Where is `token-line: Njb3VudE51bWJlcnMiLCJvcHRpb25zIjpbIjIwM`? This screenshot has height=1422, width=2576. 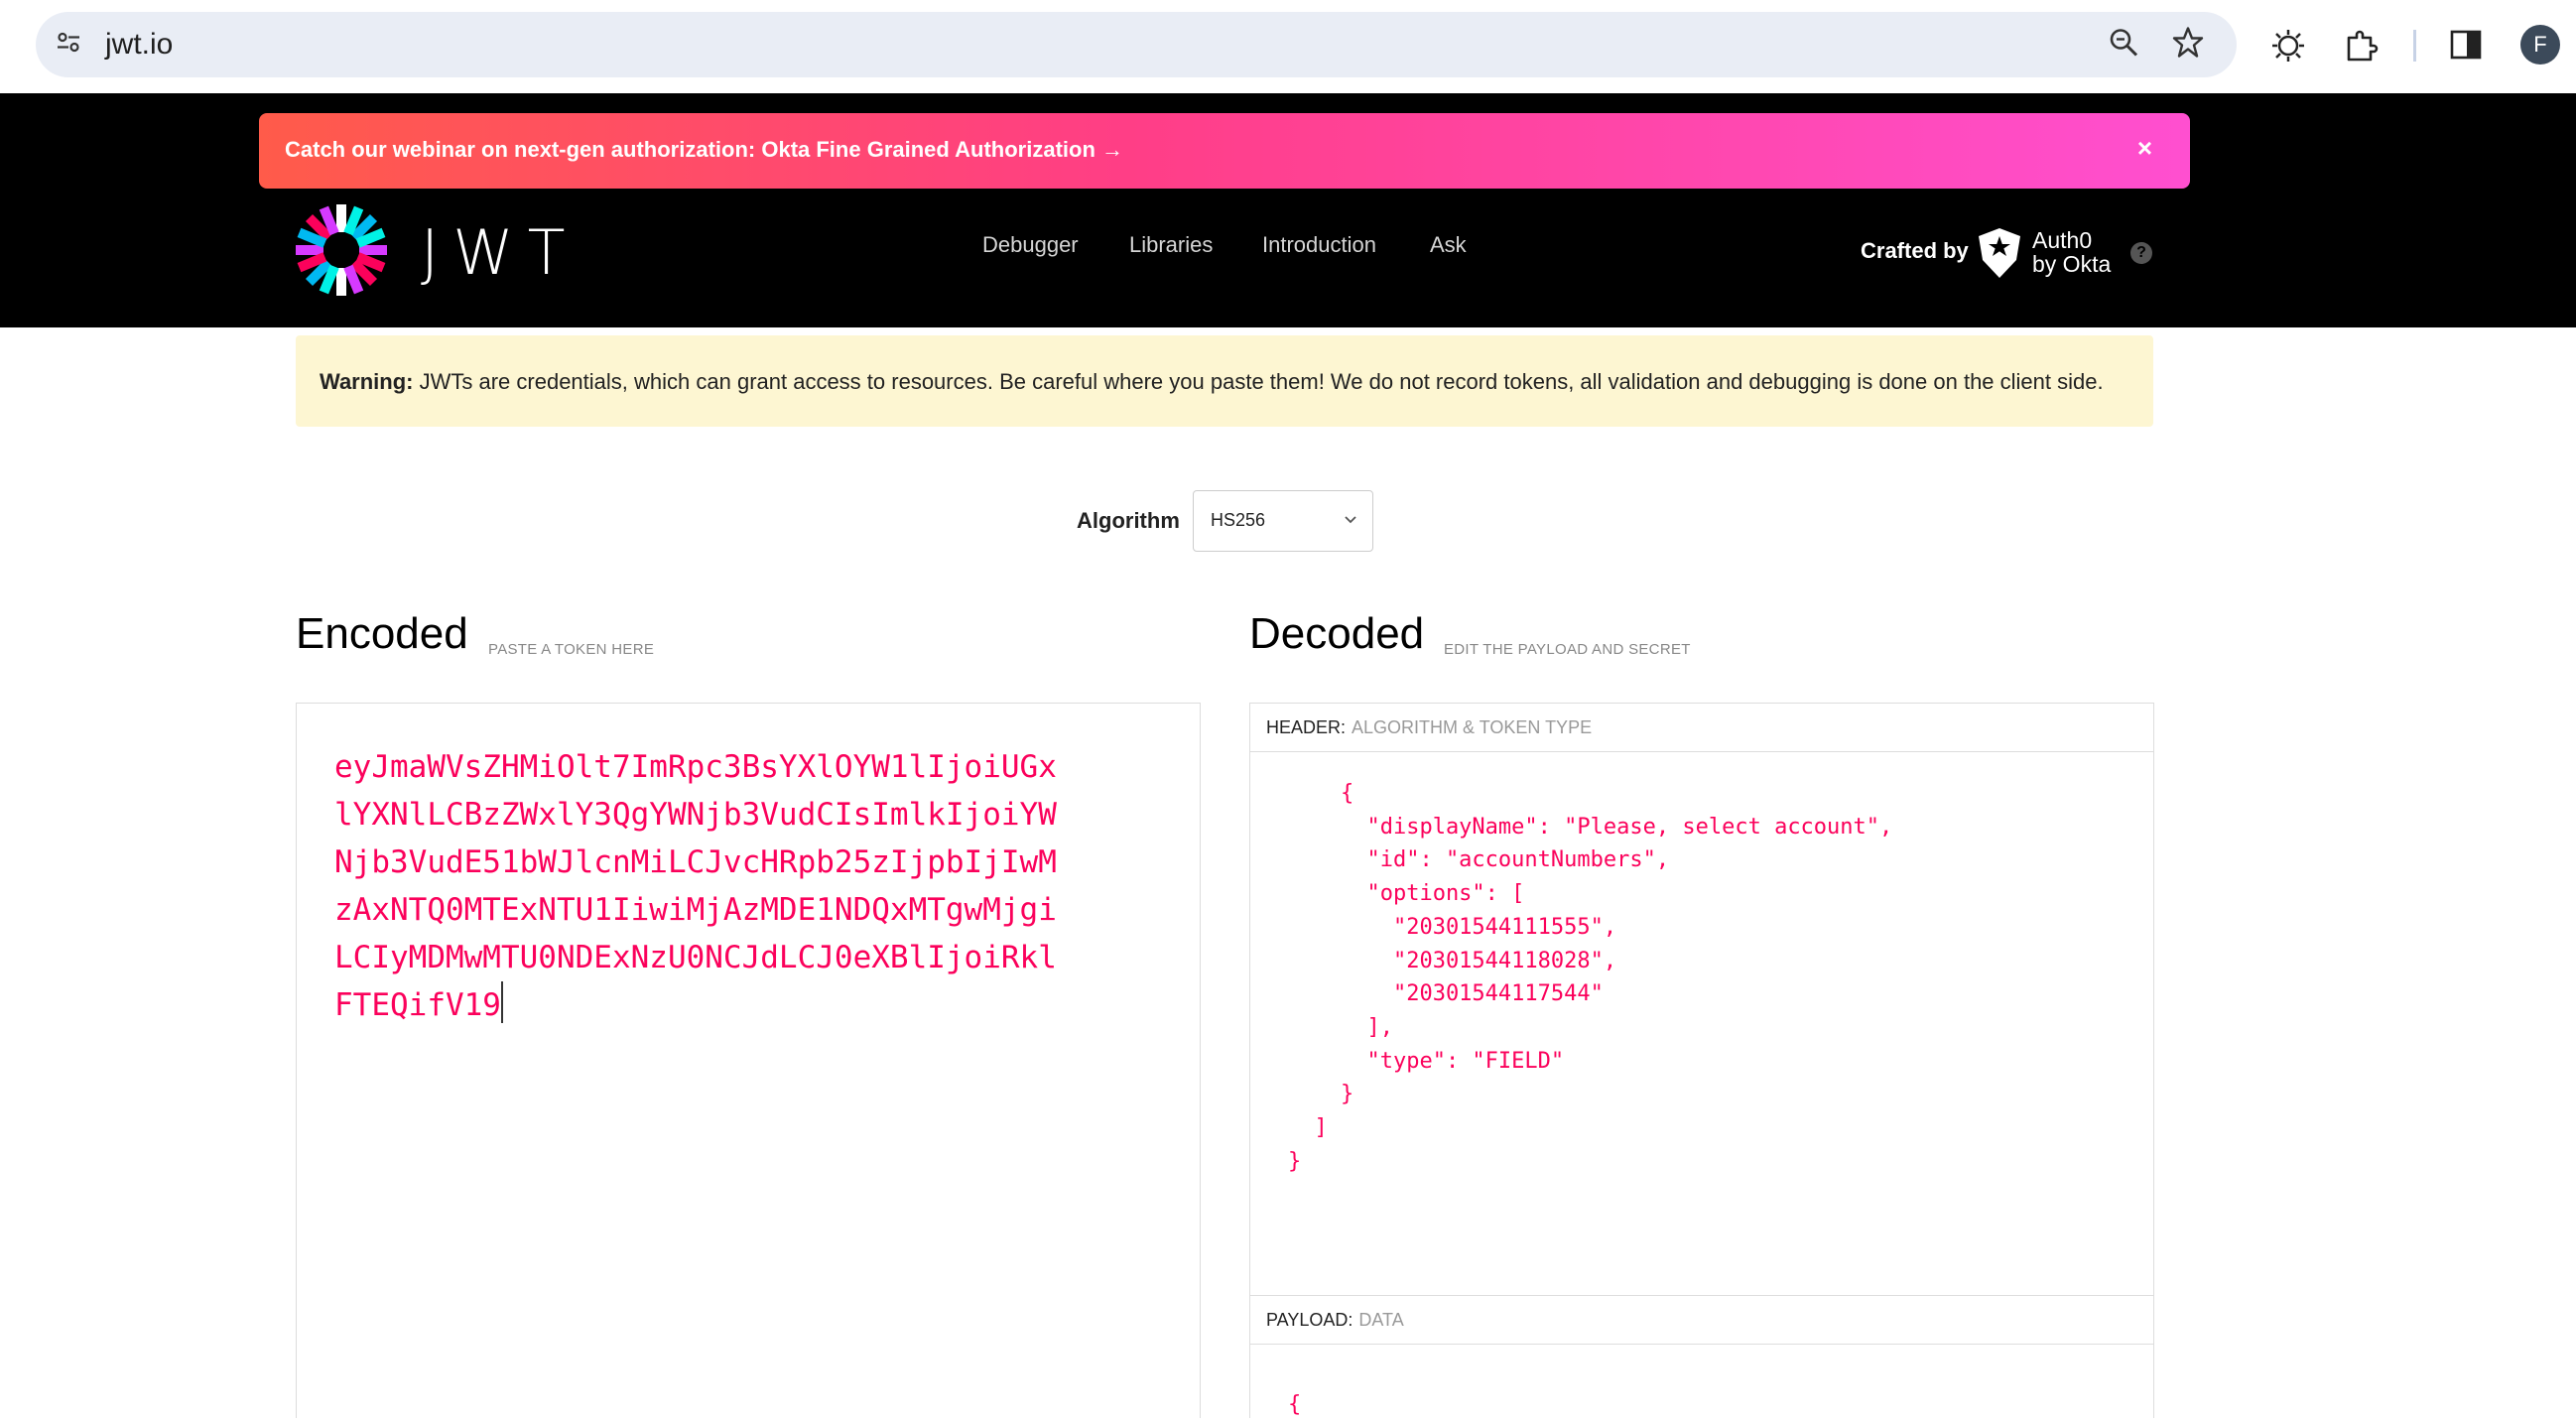 token-line: Njb3VudE51bWJlcnMiLCJvcHRpb25zIjpbIjIwM is located at coordinates (696, 862).